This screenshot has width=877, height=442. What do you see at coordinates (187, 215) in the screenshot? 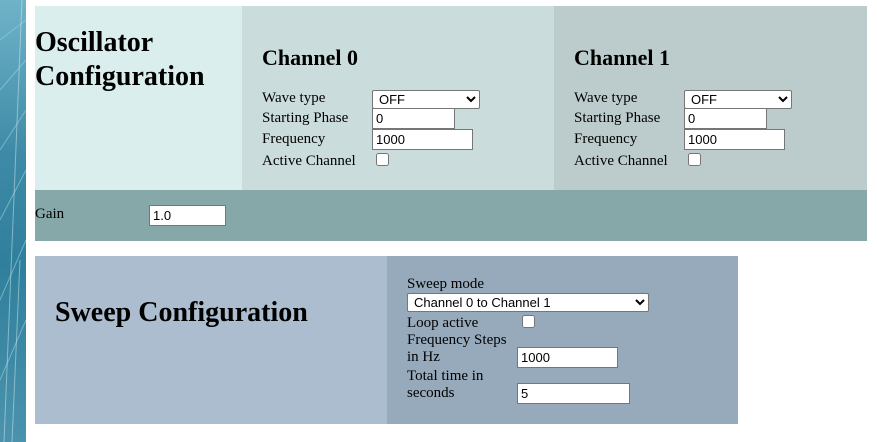
I see `gain-input` at bounding box center [187, 215].